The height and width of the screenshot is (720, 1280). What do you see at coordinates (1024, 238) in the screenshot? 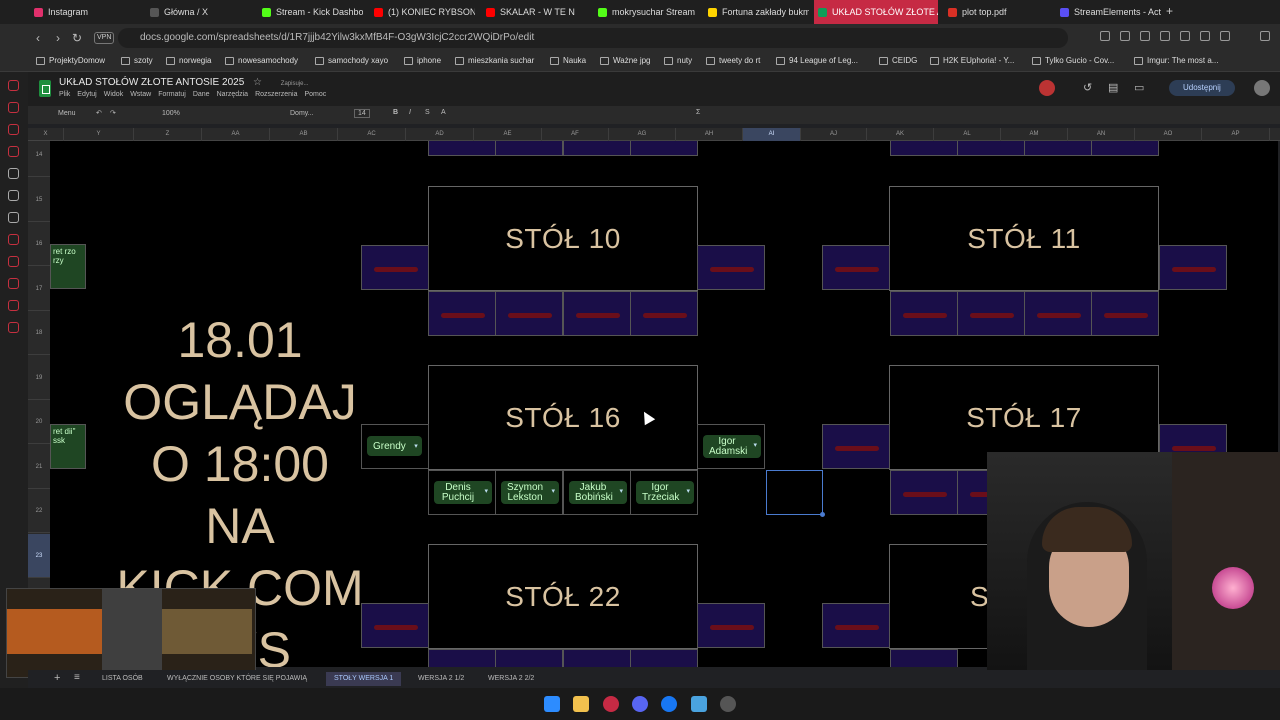
I see `table-11: STÓŁ 11` at bounding box center [1024, 238].